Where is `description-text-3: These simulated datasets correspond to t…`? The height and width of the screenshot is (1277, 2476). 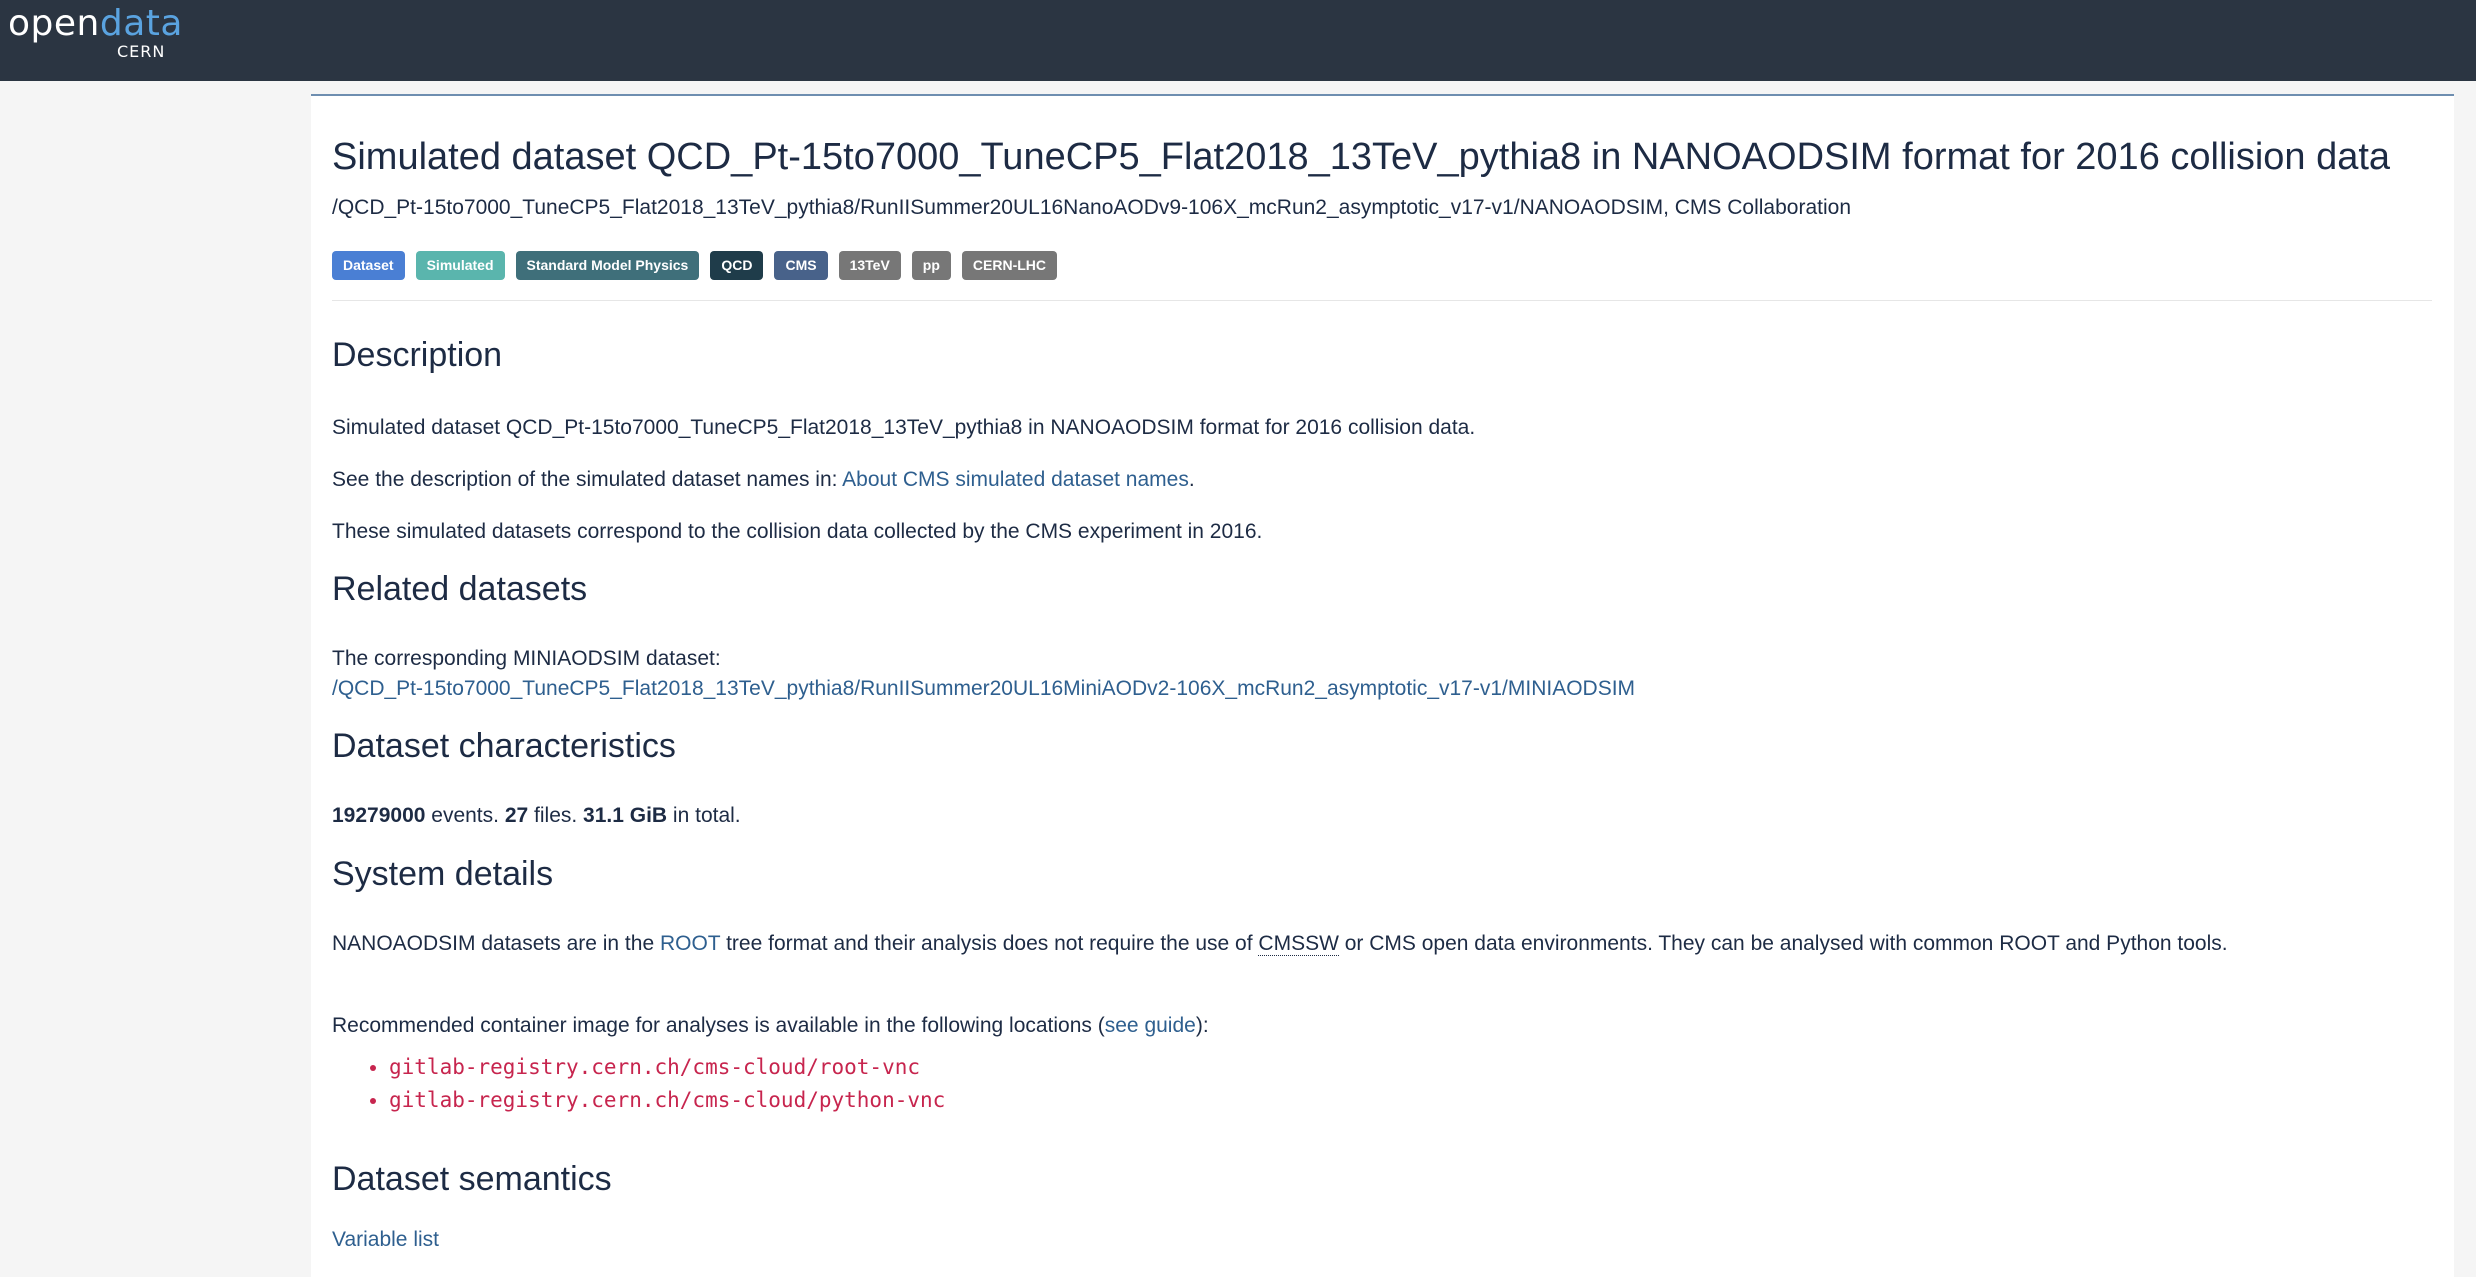
description-text-3: These simulated datasets correspond to t… is located at coordinates (797, 531).